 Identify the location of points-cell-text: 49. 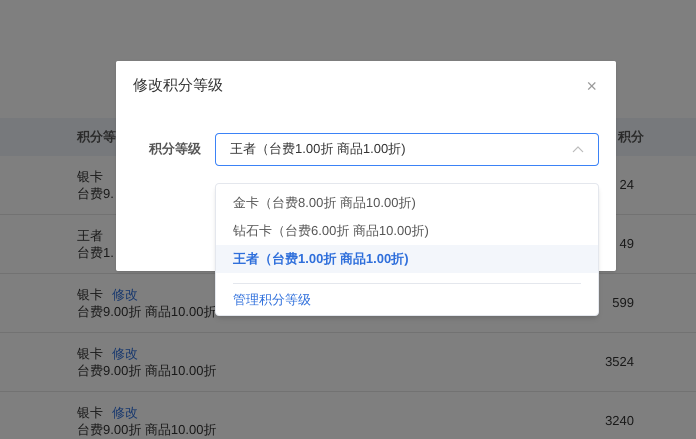
(627, 244).